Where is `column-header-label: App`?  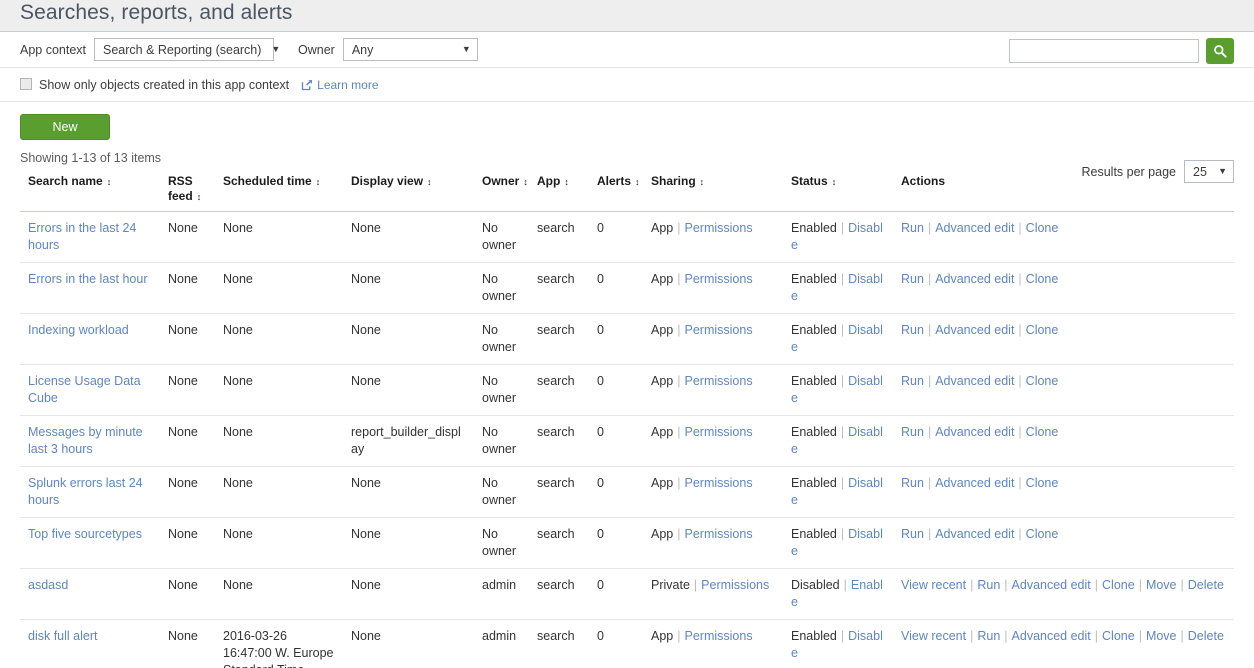 column-header-label: App is located at coordinates (549, 181).